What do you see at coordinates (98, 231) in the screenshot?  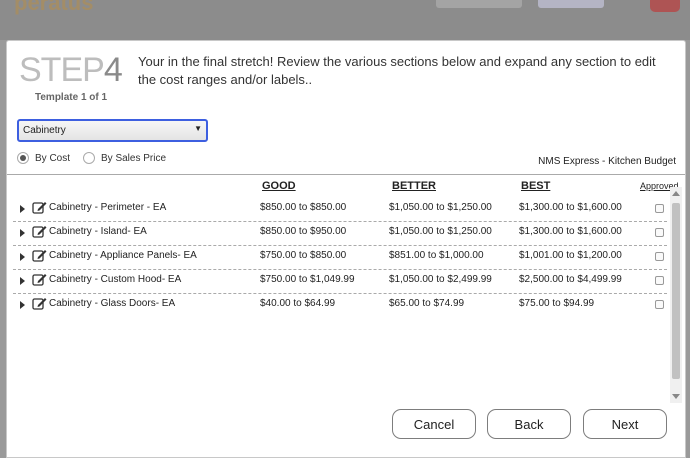 I see `row-label: Cabinetry - Island- EA` at bounding box center [98, 231].